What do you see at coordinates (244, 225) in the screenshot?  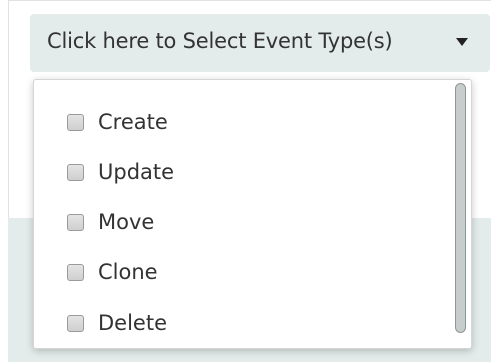 I see `option-move: Move` at bounding box center [244, 225].